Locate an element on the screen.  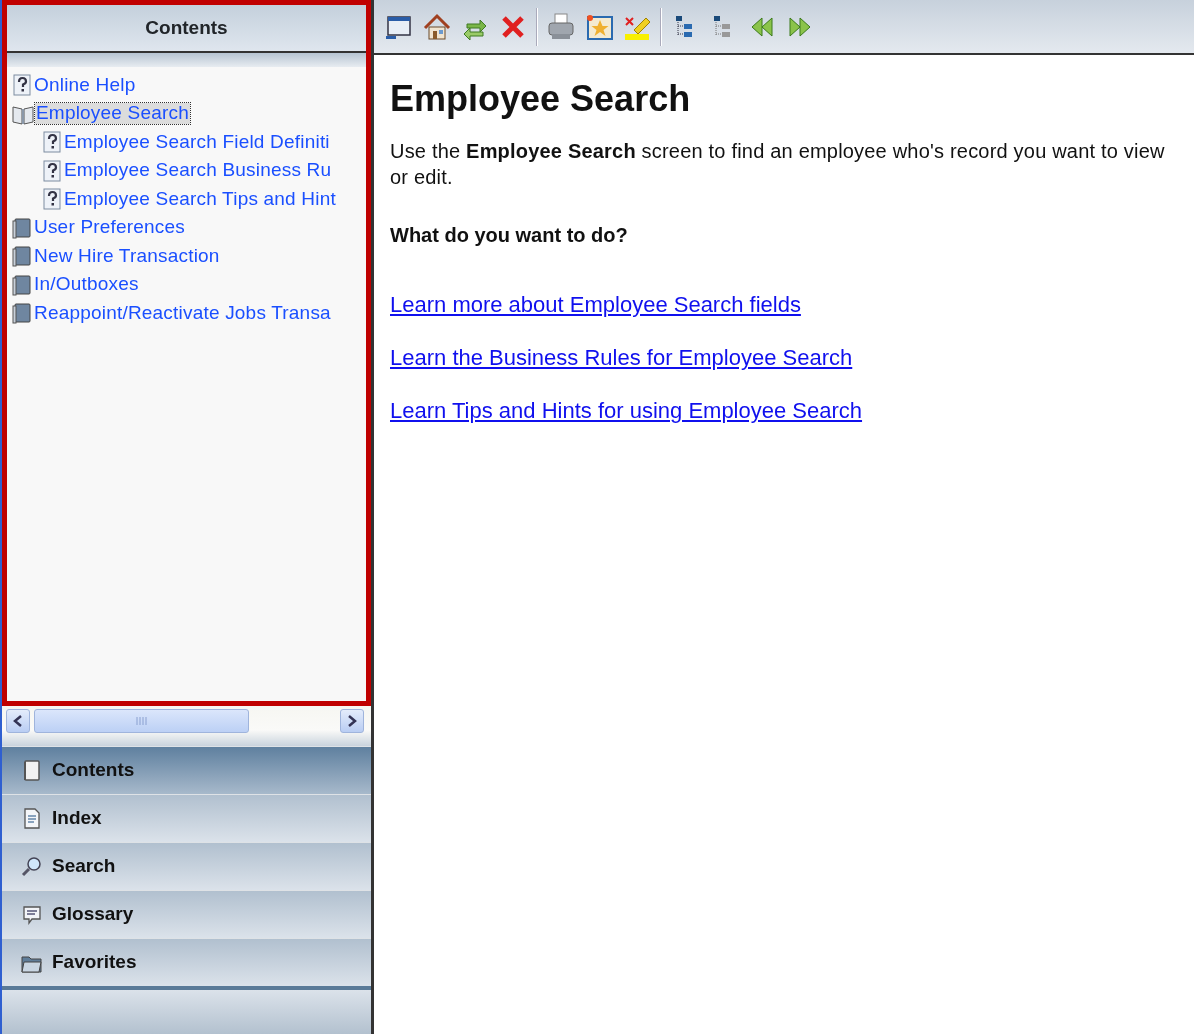
nav-tab: Contents is located at coordinates (186, 770).